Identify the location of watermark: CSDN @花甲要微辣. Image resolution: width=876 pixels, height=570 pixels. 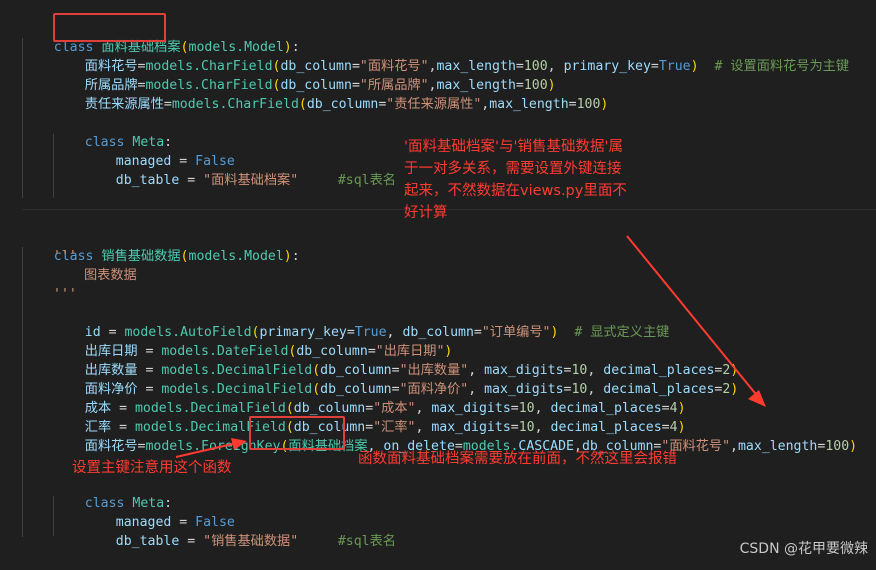
(803, 549).